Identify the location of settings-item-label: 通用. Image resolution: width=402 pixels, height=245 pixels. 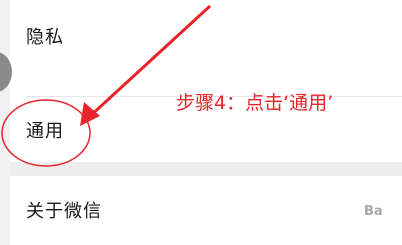
(45, 131).